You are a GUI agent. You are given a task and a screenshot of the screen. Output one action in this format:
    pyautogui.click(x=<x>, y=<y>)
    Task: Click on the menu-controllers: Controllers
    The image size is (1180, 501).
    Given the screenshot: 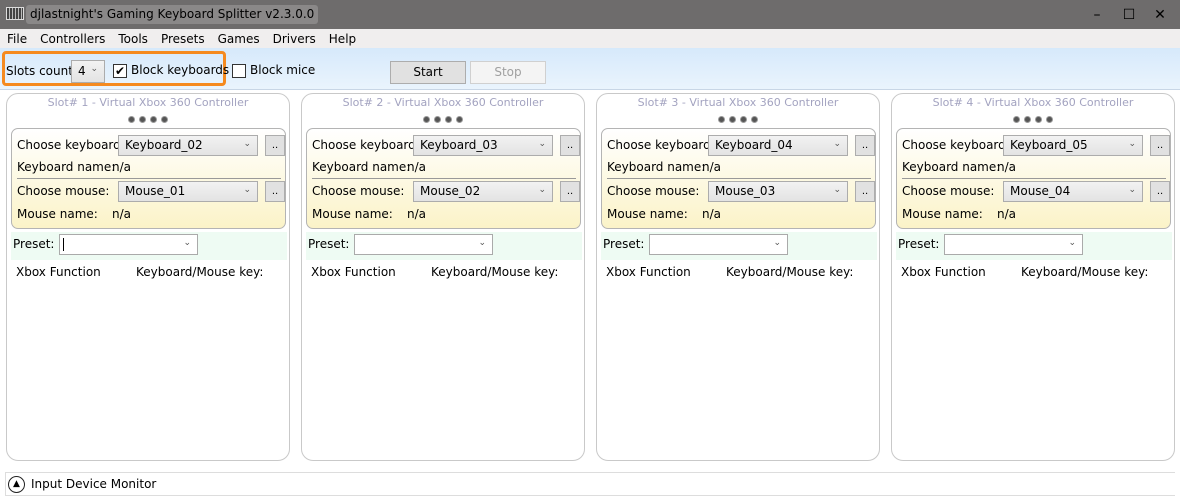 What is the action you would take?
    pyautogui.click(x=72, y=38)
    